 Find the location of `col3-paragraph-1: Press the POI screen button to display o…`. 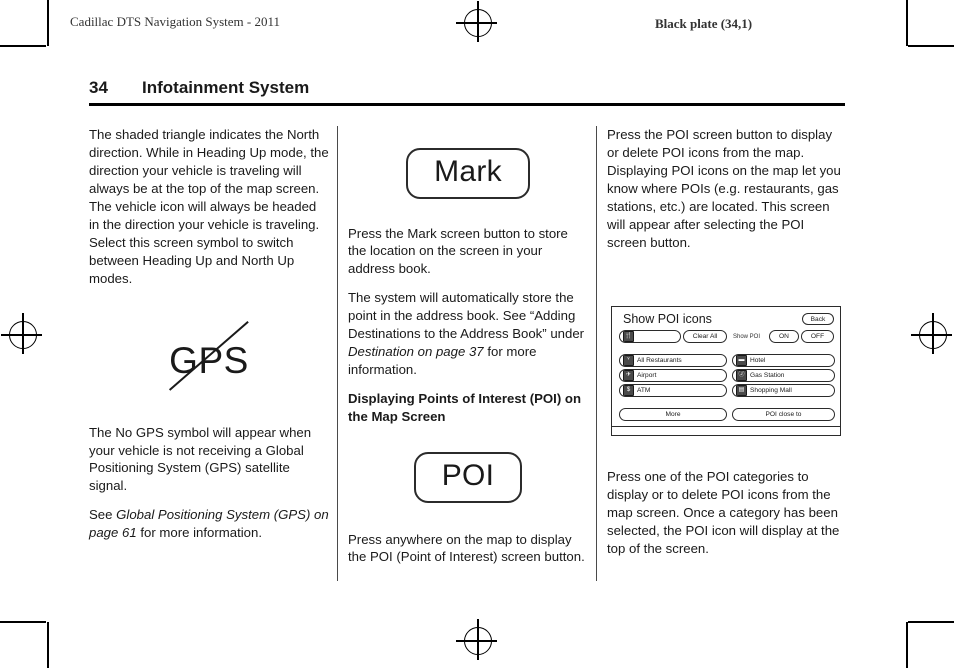

col3-paragraph-1: Press the POI screen button to display o… is located at coordinates (724, 188).